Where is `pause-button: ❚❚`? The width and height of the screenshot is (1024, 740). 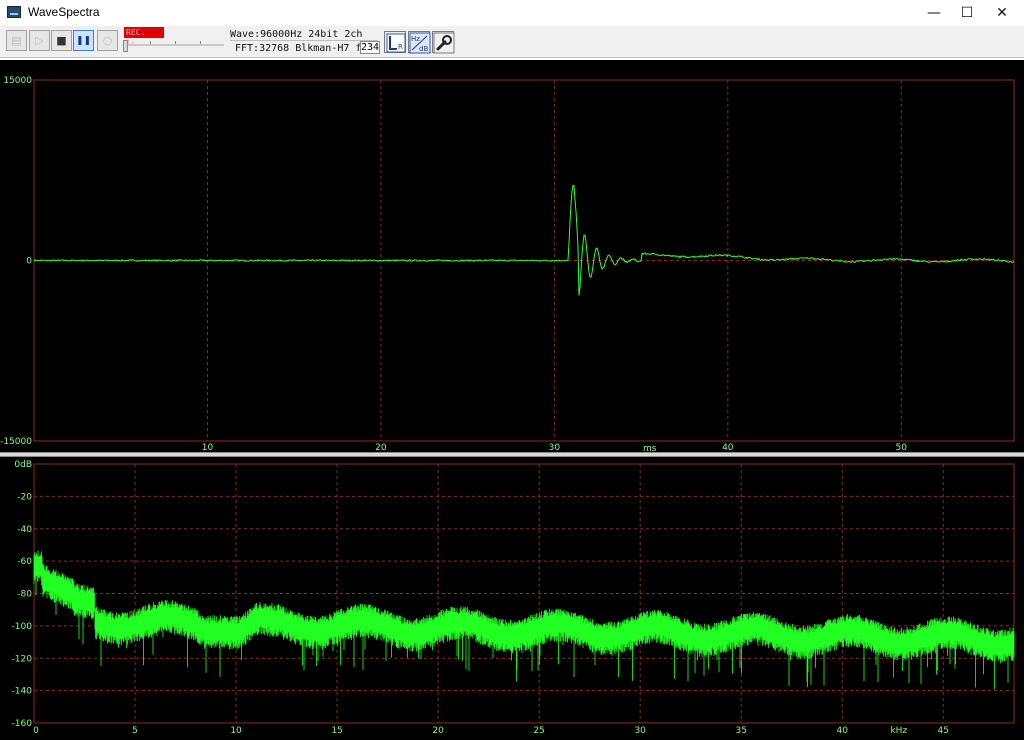
pause-button: ❚❚ is located at coordinates (83, 40).